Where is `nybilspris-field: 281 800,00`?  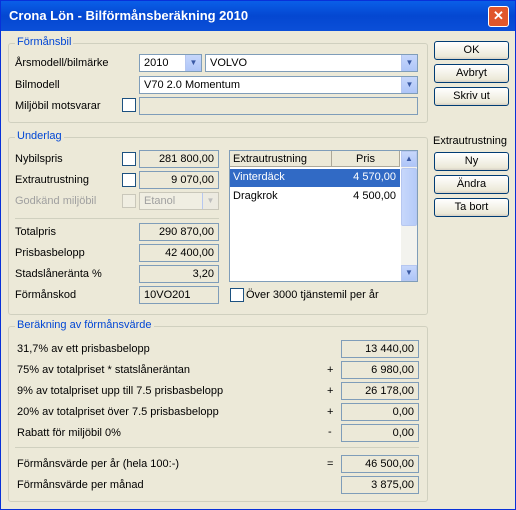
nybilspris-field: 281 800,00 is located at coordinates (179, 159).